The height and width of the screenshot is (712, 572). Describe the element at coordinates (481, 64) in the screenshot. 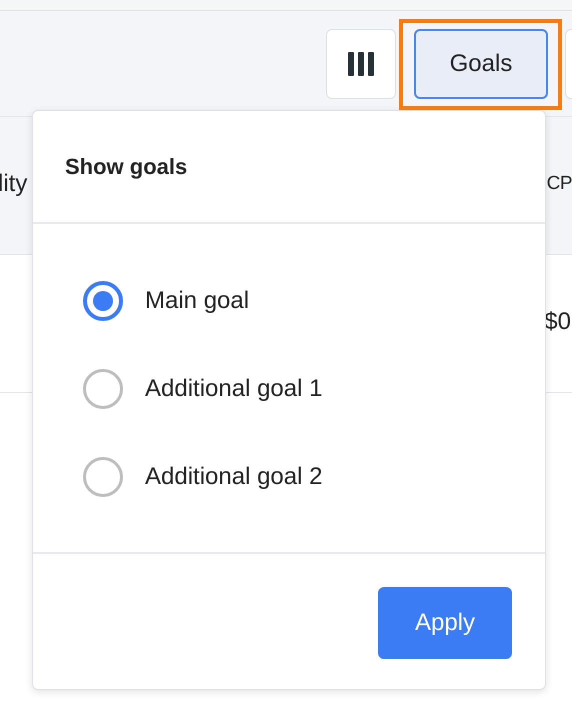

I see `goals-button: Goals` at that location.